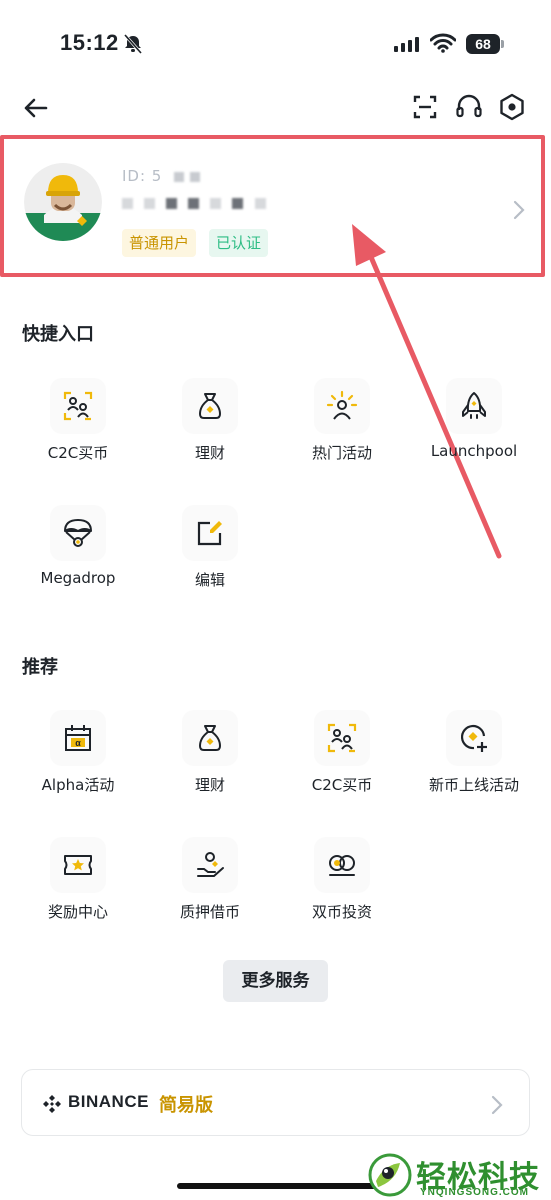 Image resolution: width=551 pixels, height=1200 pixels. Describe the element at coordinates (275, 1102) in the screenshot. I see `lite-mode-card: BINANCE 简易版` at that location.